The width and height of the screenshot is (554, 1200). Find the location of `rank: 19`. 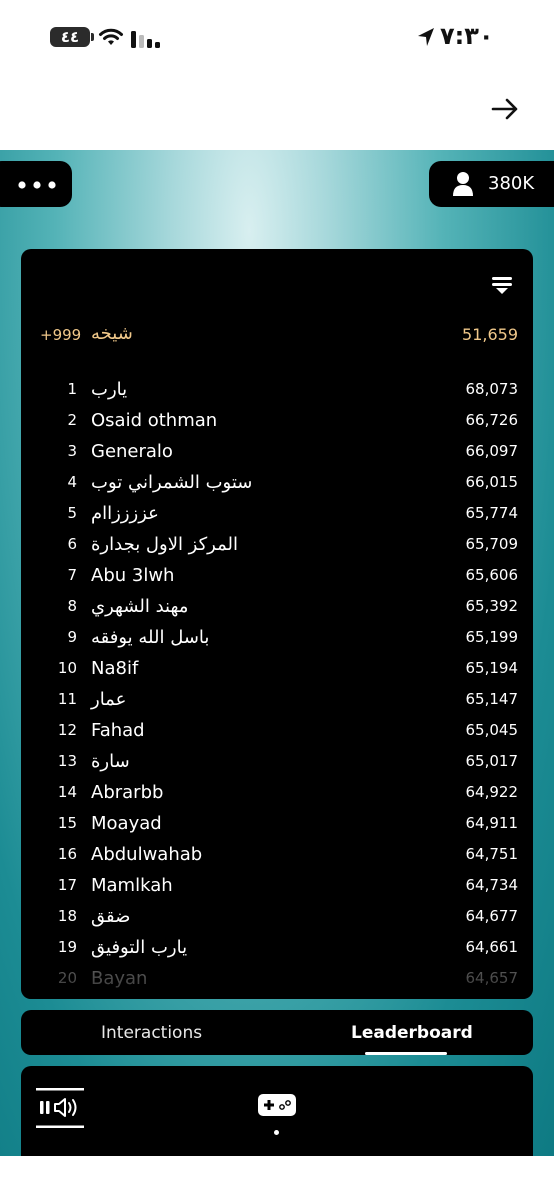

rank: 19 is located at coordinates (67, 947).